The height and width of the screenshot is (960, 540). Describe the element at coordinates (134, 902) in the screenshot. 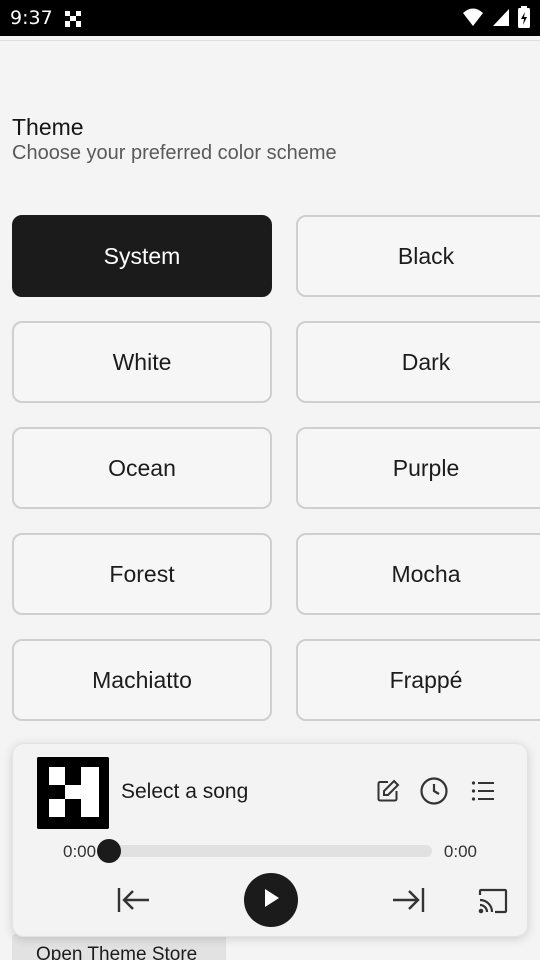

I see `previous-icon` at that location.